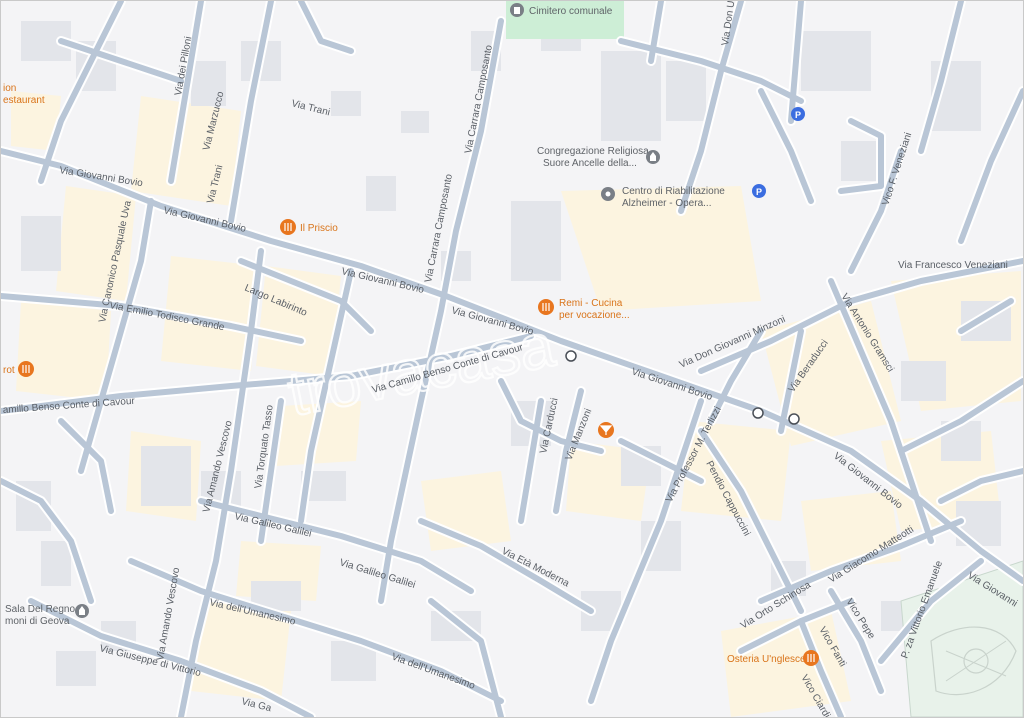  Describe the element at coordinates (168, 613) in the screenshot. I see `street-label-via-amando-vescovo-2: Via Amando Vescovo` at that location.